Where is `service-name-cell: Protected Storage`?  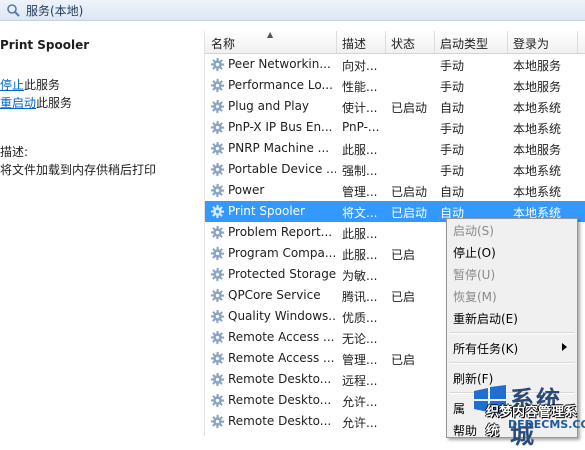
service-name-cell: Protected Storage is located at coordinates (282, 274).